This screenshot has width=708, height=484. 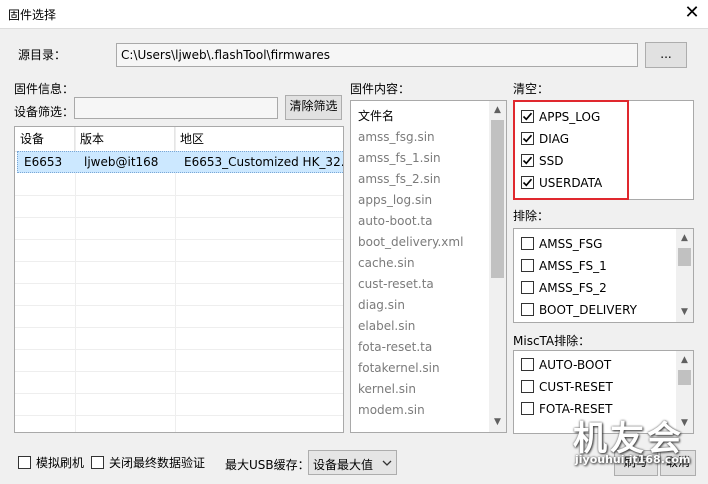 I want to click on source-dir-label: 源目录：, so click(x=42, y=55).